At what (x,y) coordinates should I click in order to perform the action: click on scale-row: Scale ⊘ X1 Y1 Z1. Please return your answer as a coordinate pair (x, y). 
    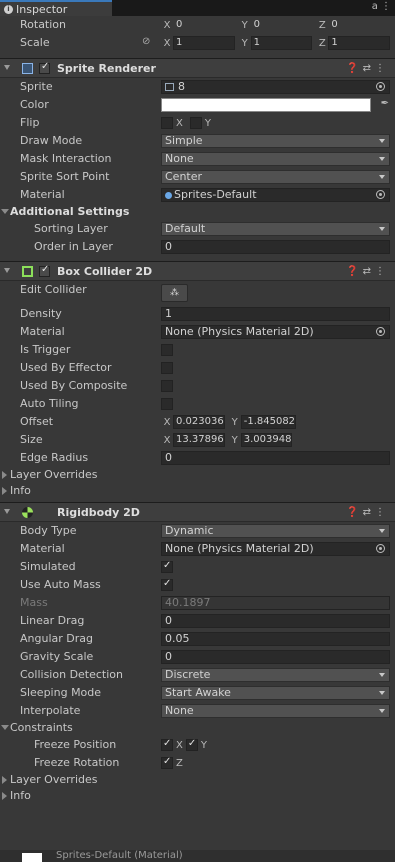
    Looking at the image, I should click on (197, 43).